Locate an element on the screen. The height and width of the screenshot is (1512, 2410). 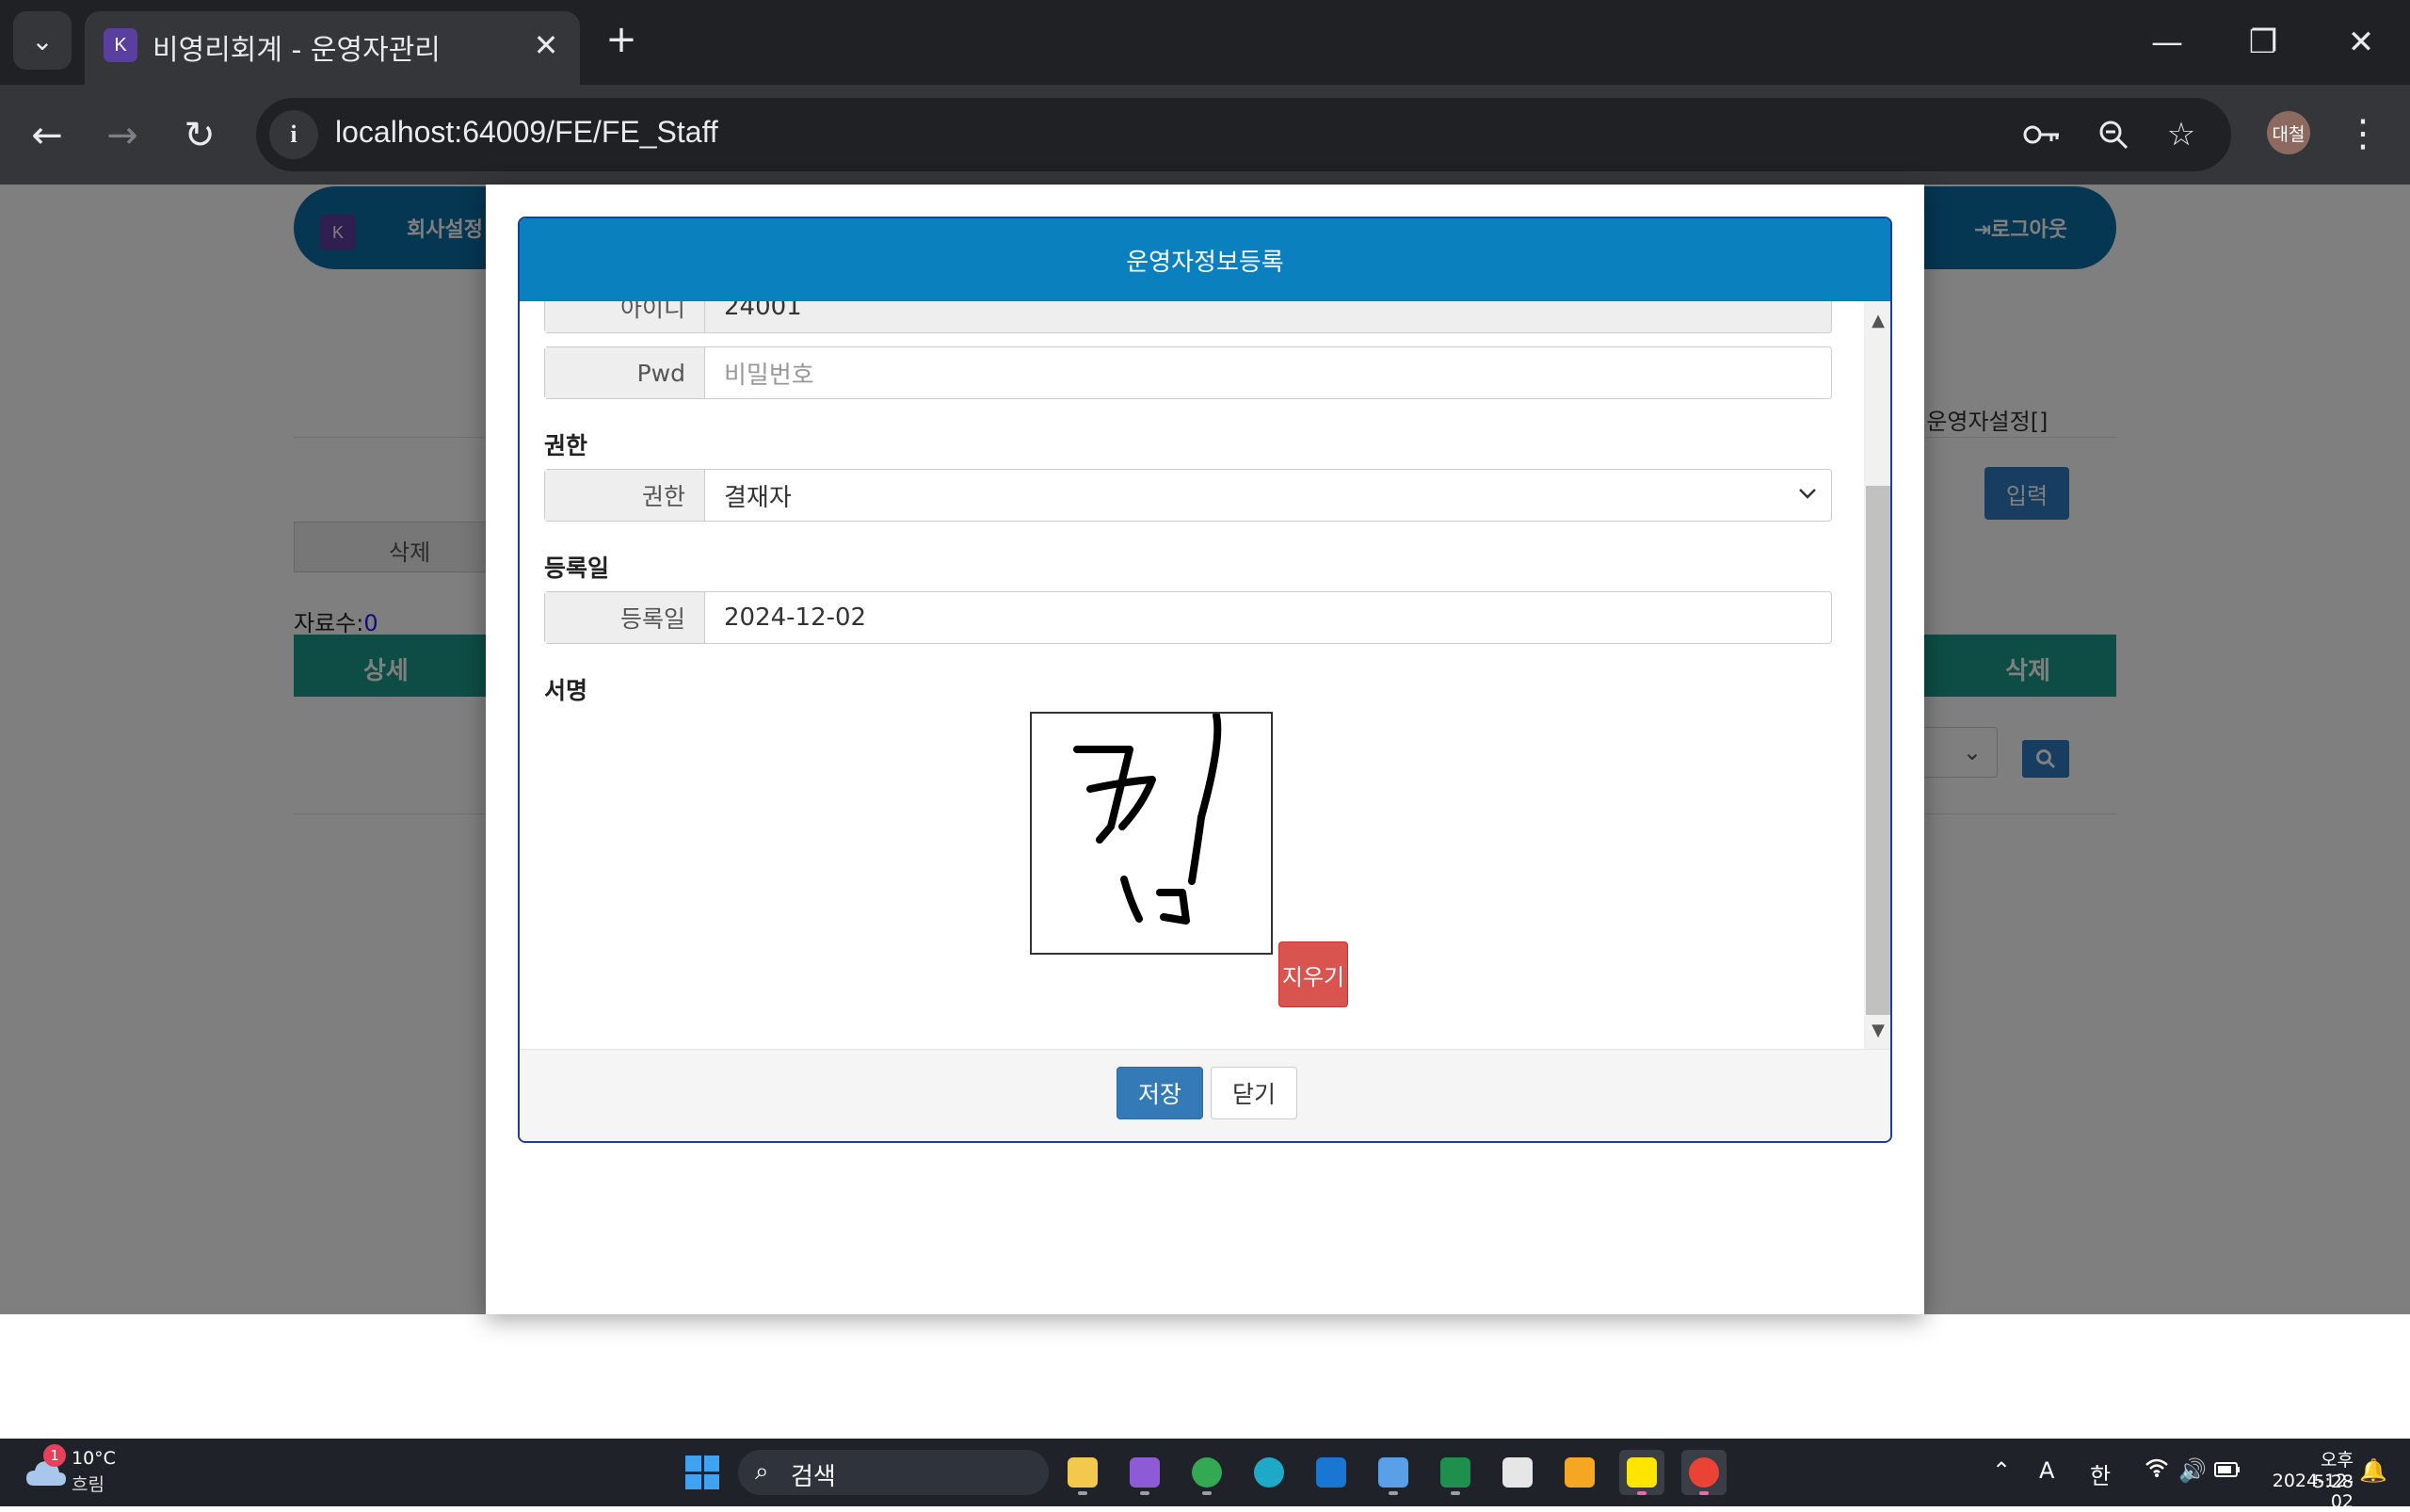
url-text: localhost:64009/FE/FE_Staff is located at coordinates (526, 132).